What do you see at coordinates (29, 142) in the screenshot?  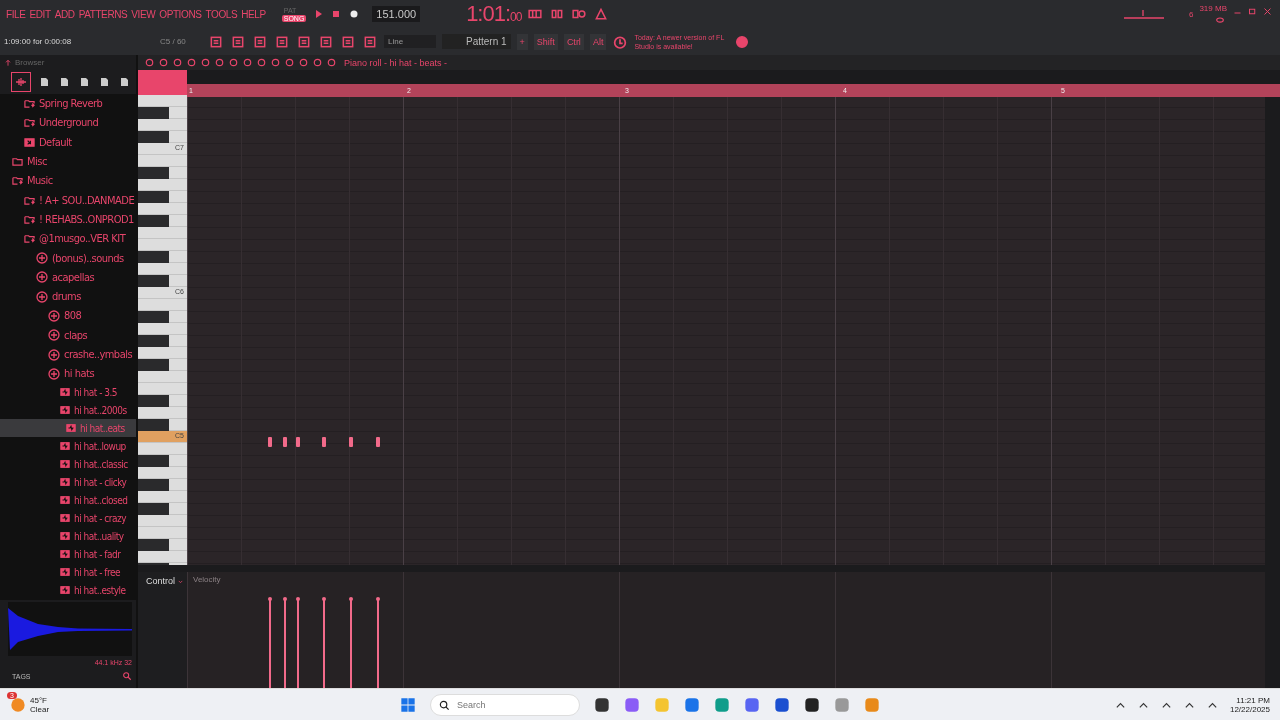 I see `preset-icon` at bounding box center [29, 142].